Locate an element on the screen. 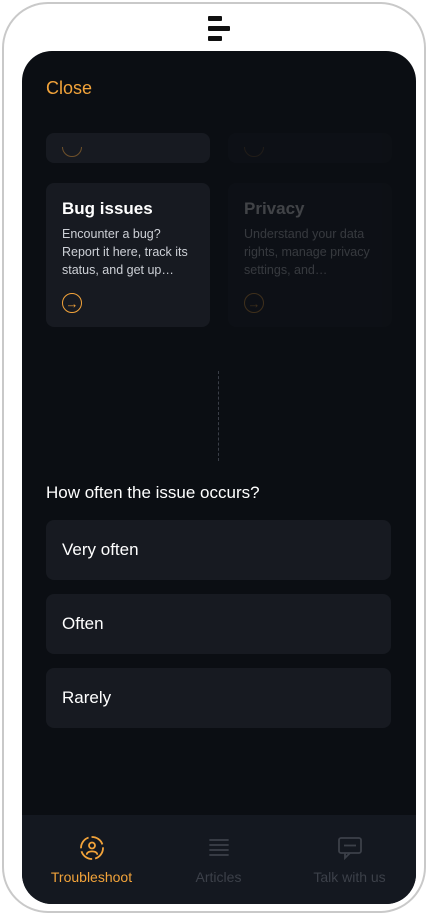 This screenshot has height=917, width=430. chat-icon is located at coordinates (349, 849).